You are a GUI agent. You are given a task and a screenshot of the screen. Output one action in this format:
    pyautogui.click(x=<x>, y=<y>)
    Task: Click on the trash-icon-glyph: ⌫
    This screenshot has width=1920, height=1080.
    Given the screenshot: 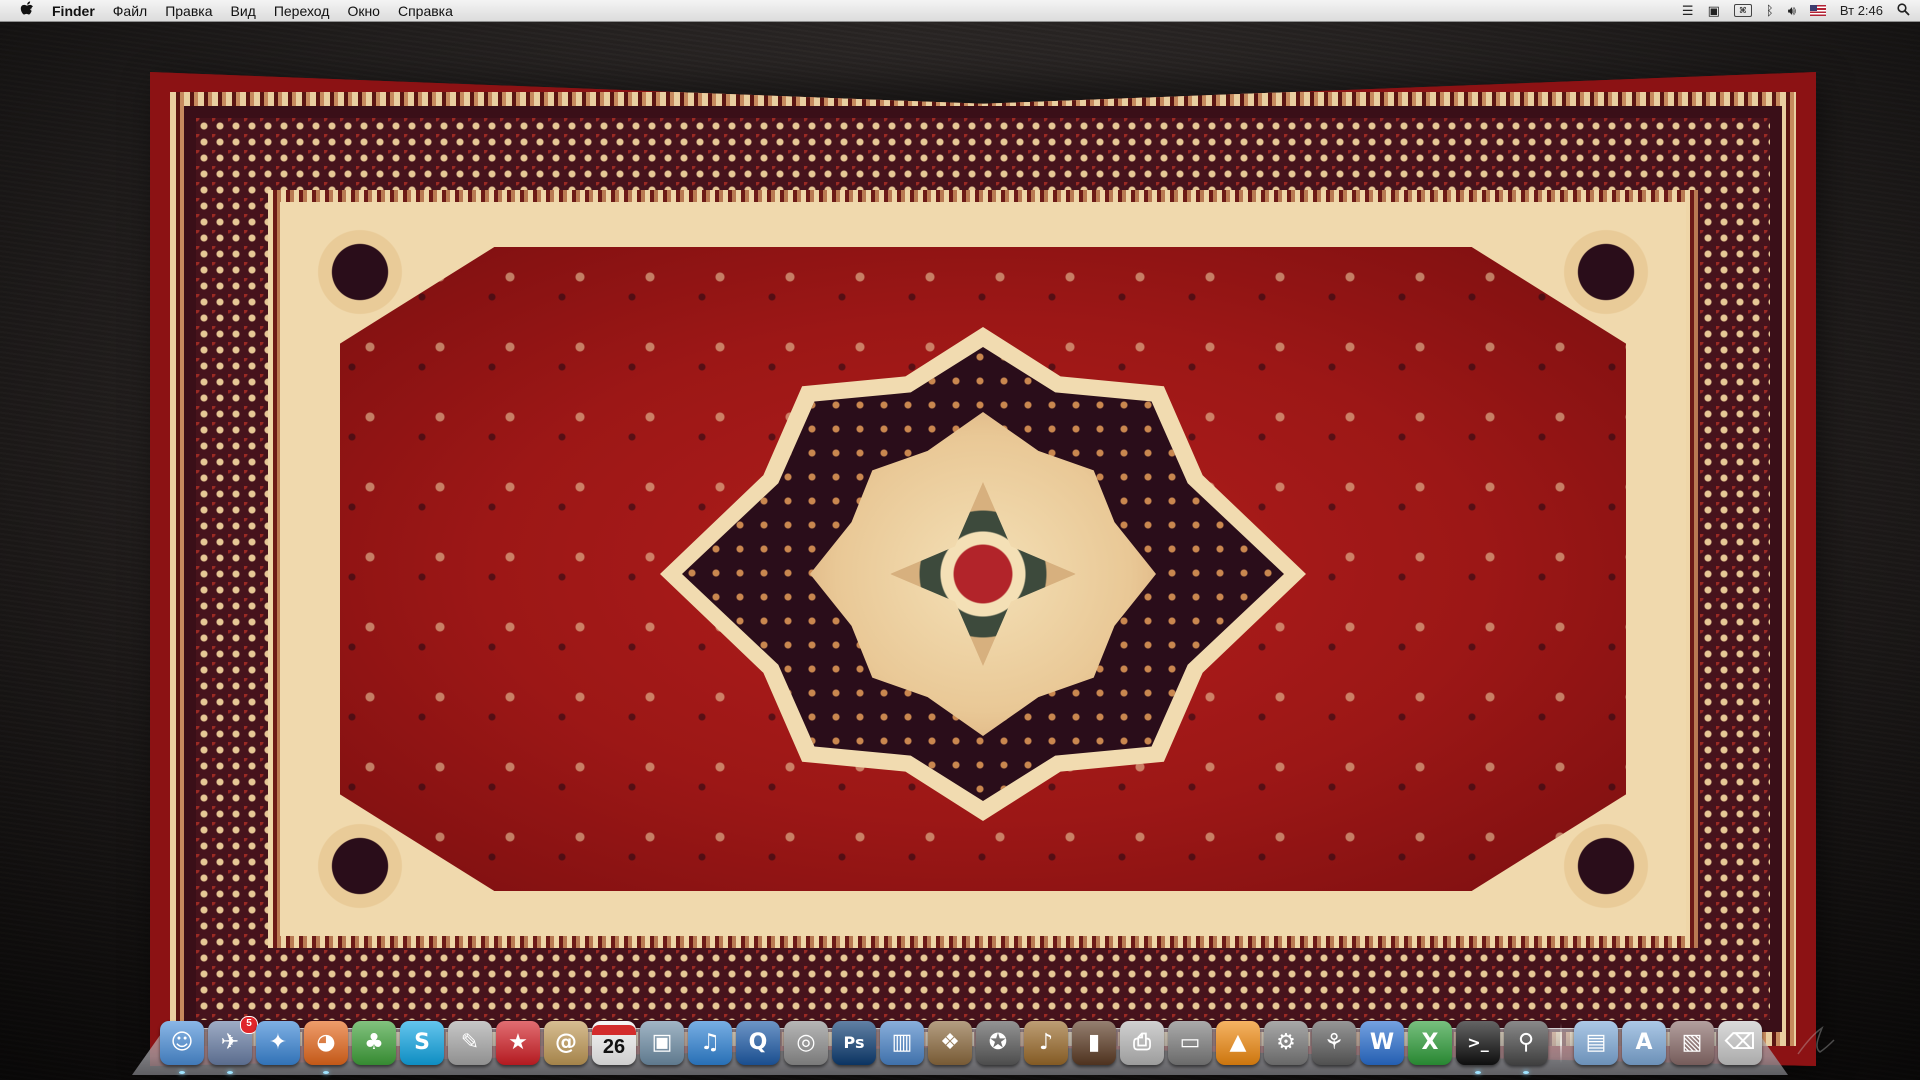 What is the action you would take?
    pyautogui.click(x=1740, y=1042)
    